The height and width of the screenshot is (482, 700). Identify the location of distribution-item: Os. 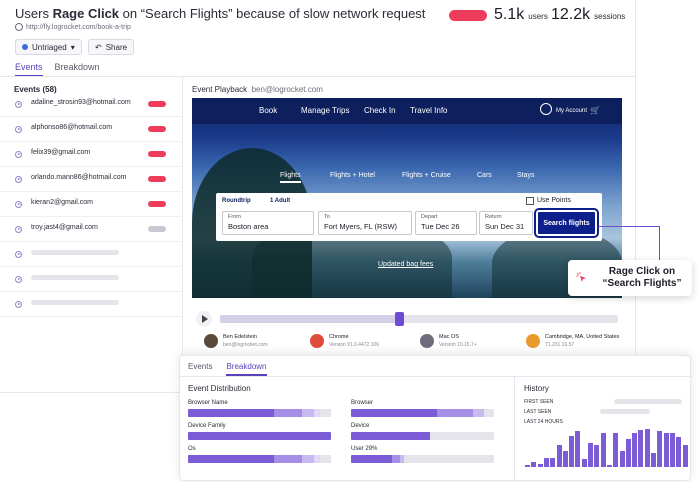
(259, 454).